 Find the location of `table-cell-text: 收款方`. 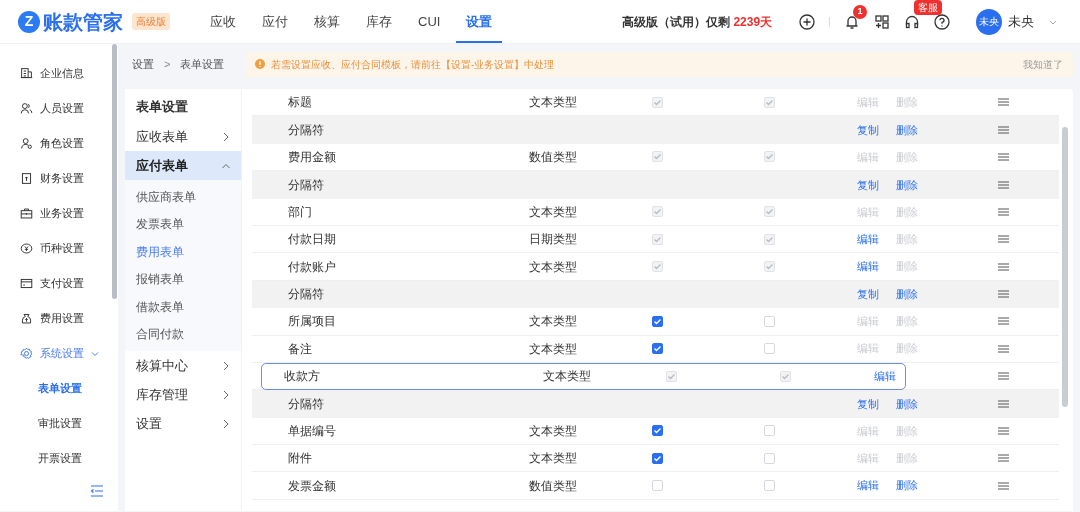

table-cell-text: 收款方 is located at coordinates (302, 377).